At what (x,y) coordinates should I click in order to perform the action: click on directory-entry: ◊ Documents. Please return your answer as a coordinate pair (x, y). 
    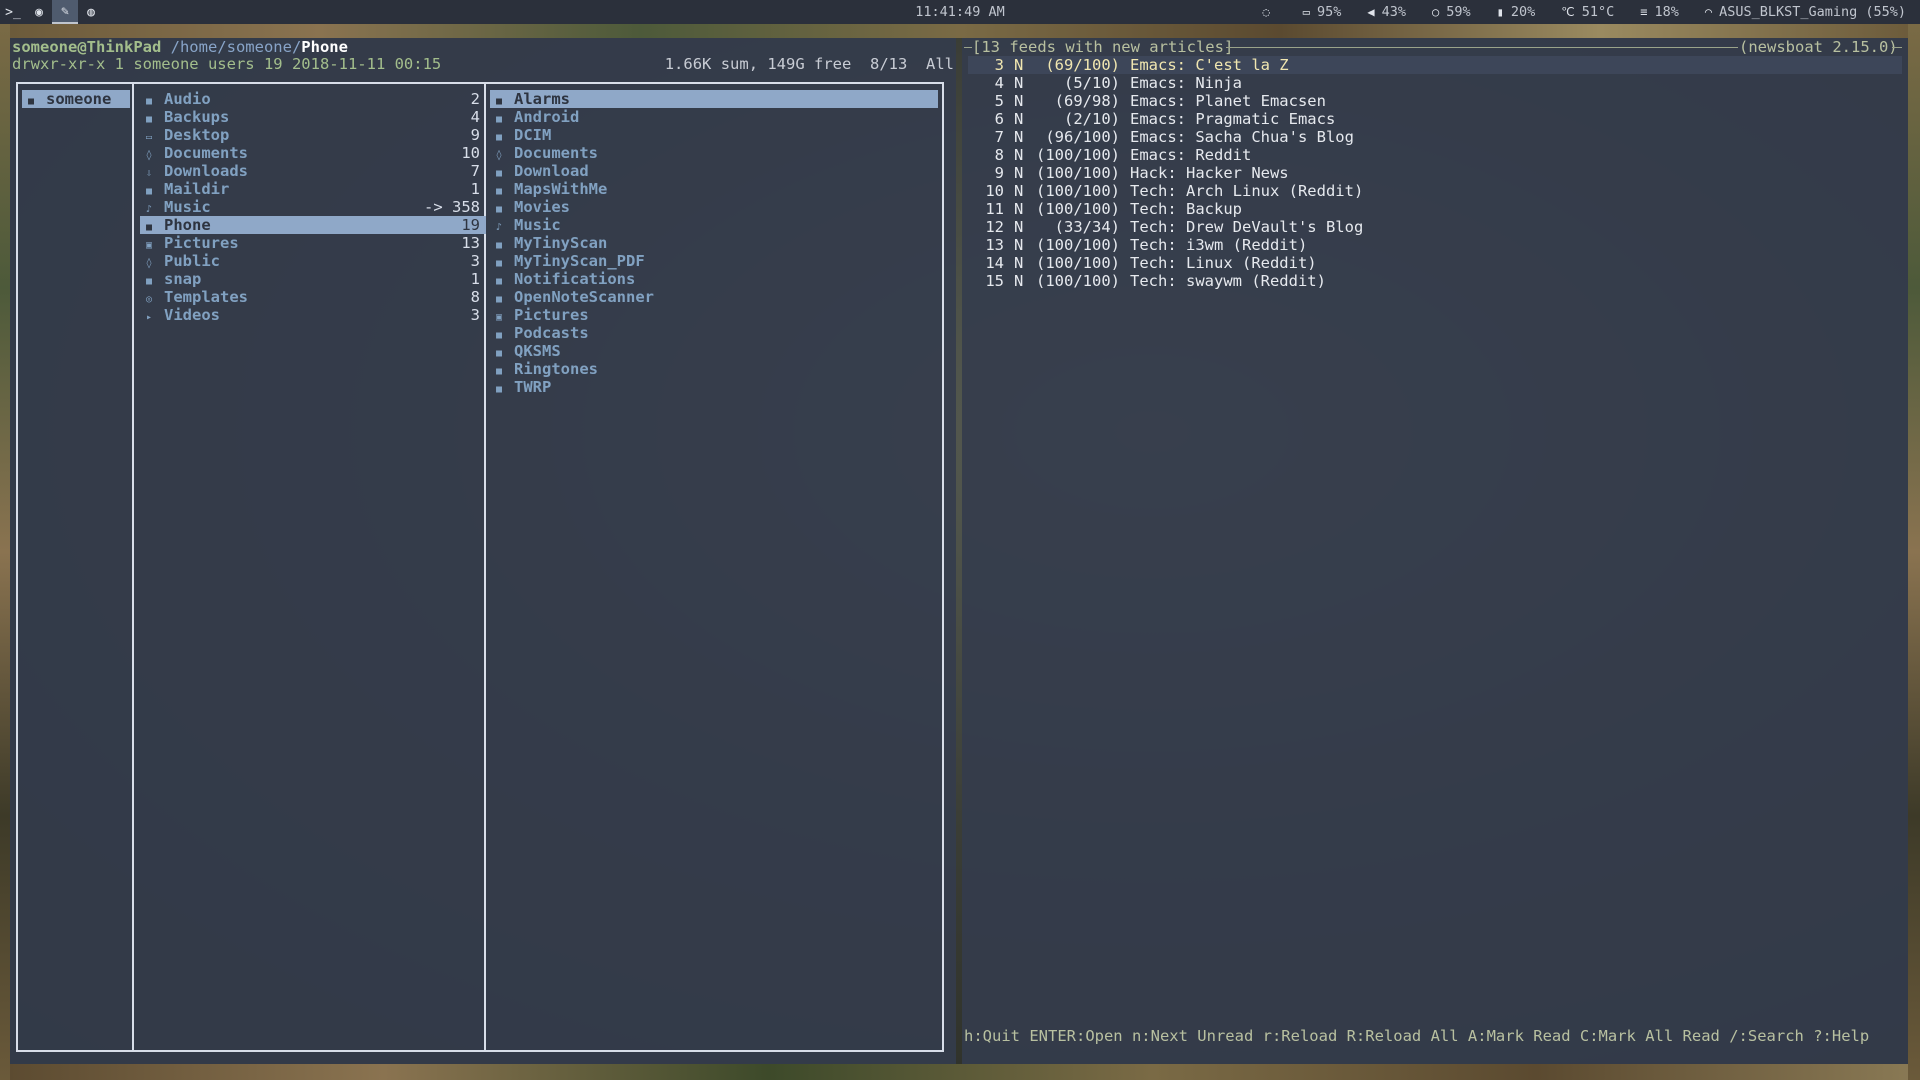
    Looking at the image, I should click on (714, 153).